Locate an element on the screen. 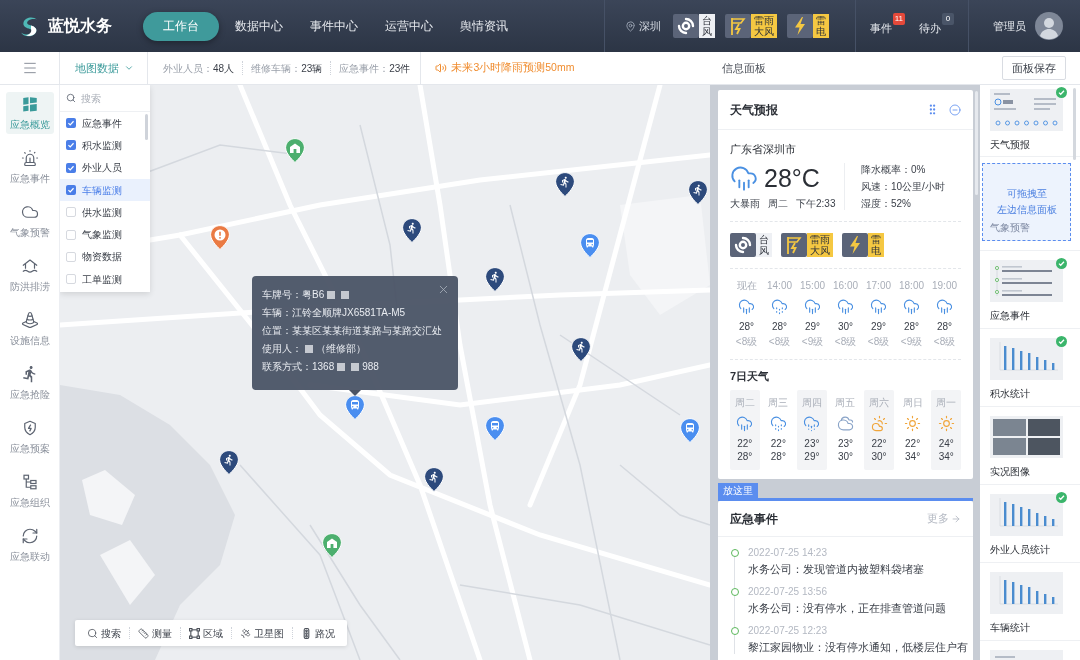 This screenshot has width=1080, height=660. map-tool-button: 区域 is located at coordinates (206, 633).